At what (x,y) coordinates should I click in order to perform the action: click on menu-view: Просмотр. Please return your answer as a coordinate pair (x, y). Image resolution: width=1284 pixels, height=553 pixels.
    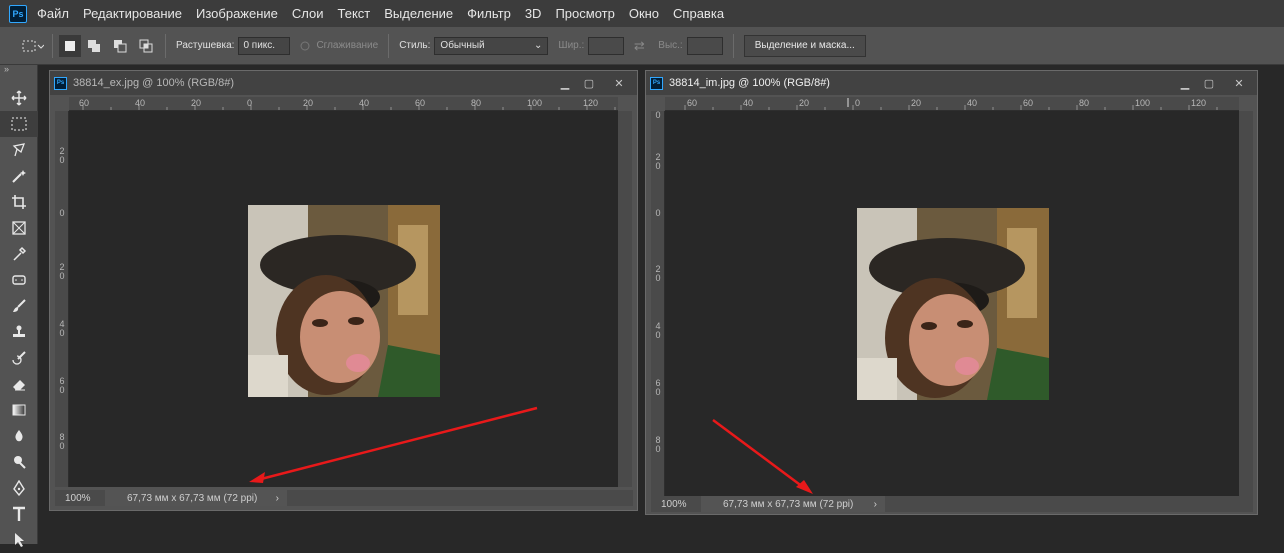
    Looking at the image, I should click on (584, 13).